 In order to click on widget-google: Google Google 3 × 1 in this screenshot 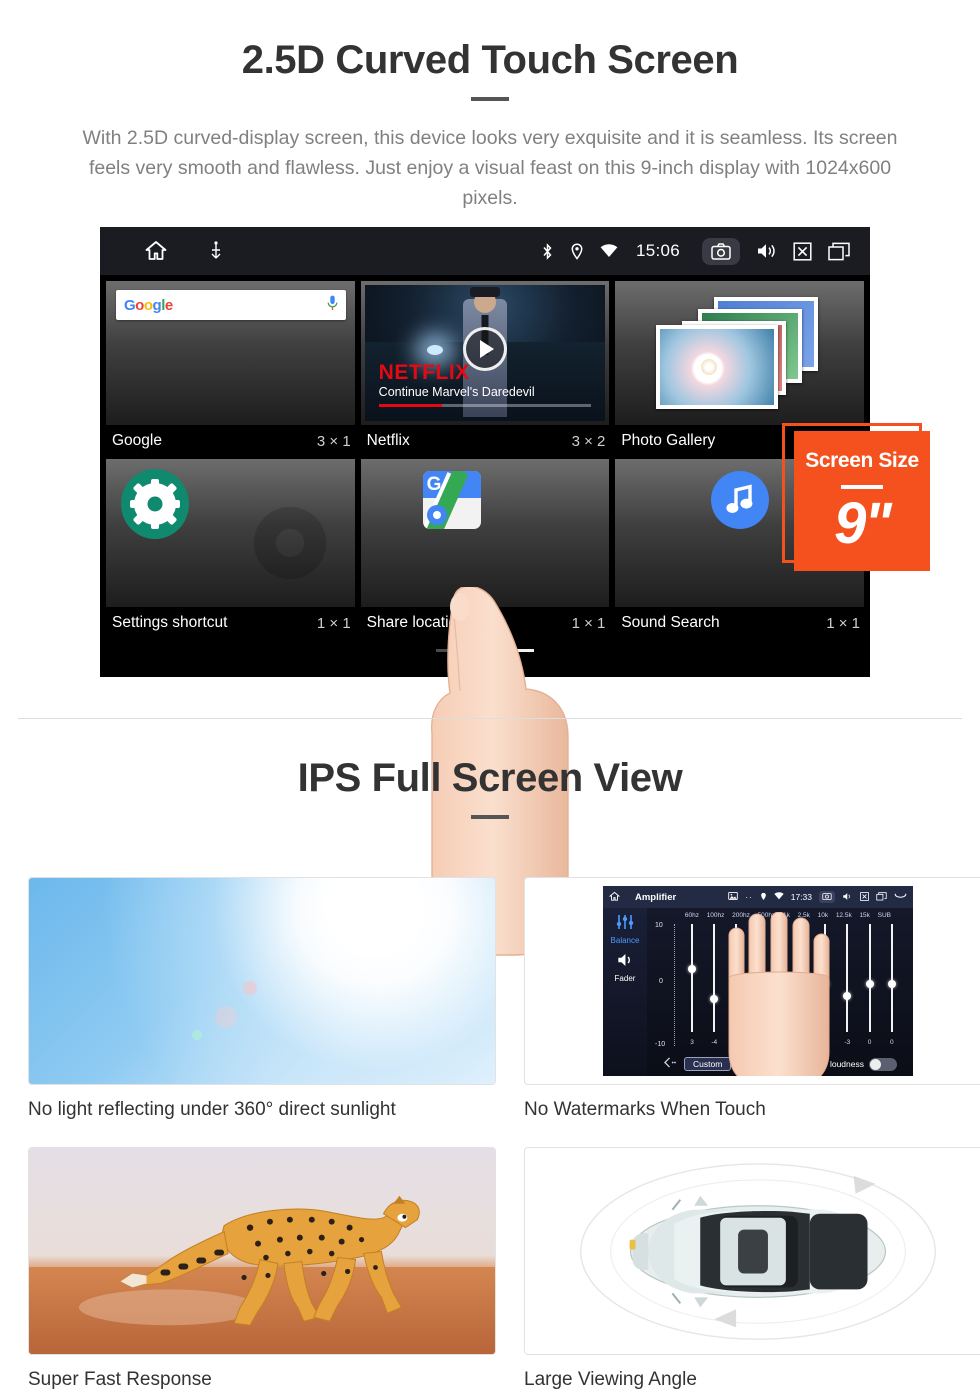, I will do `click(230, 370)`.